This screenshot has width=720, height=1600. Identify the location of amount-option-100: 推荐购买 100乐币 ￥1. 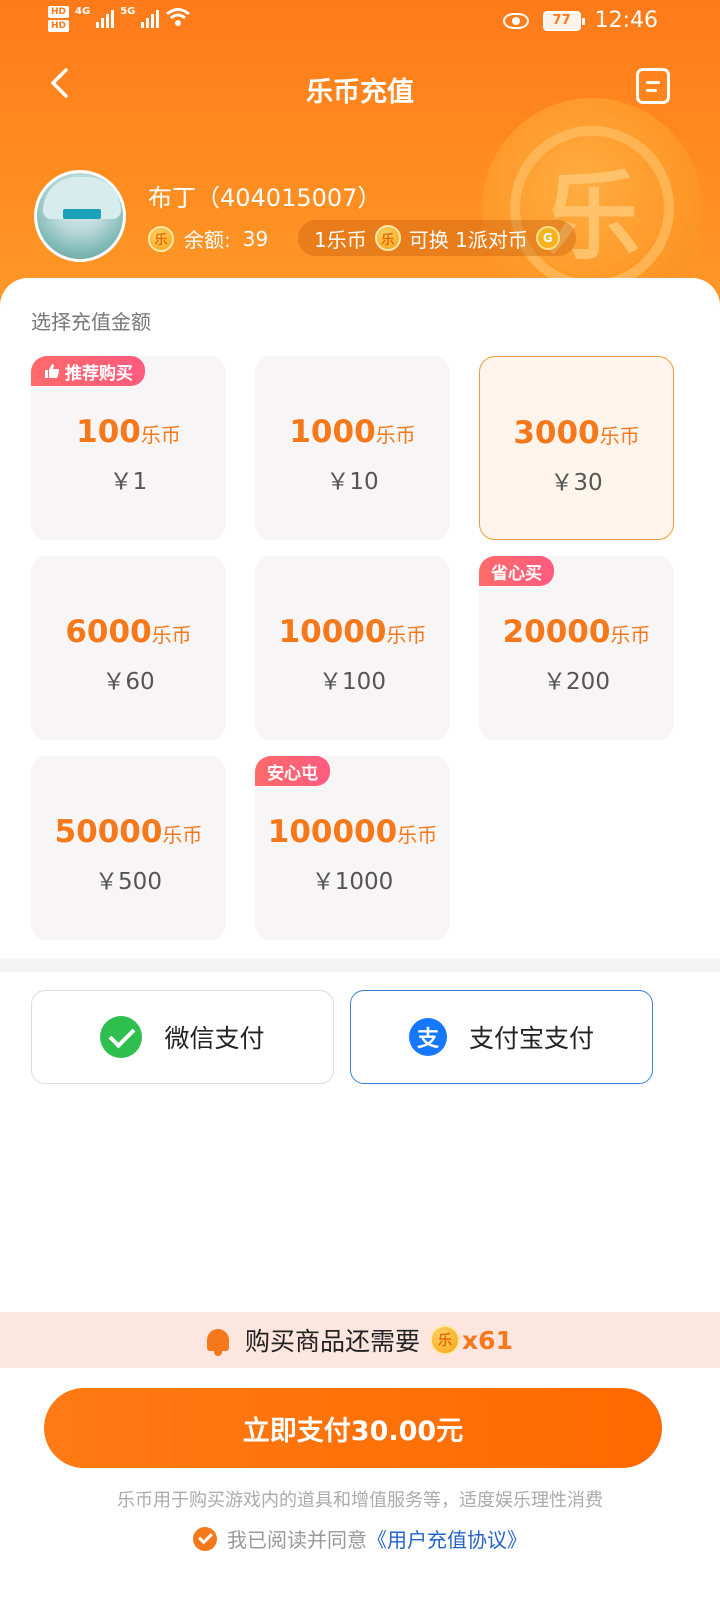
(128, 448).